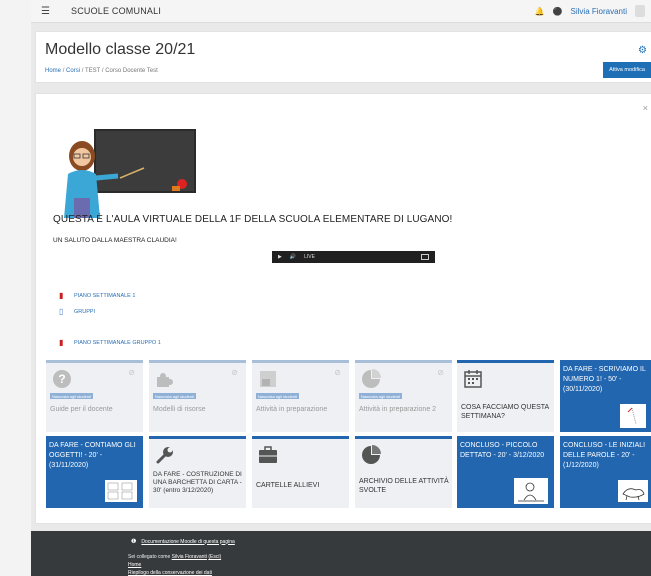 This screenshot has width=651, height=576. Describe the element at coordinates (214, 557) in the screenshot. I see `logout-link: (Esci)` at that location.